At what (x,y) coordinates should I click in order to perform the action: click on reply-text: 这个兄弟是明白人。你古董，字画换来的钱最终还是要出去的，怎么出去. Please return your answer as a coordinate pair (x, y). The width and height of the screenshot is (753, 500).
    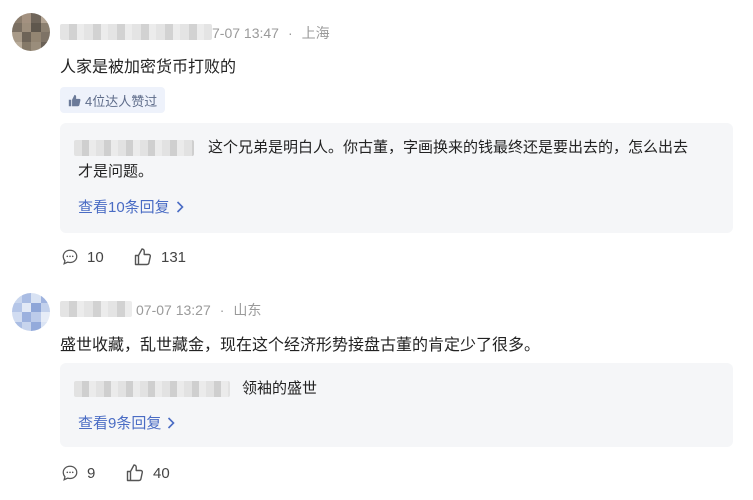
    Looking at the image, I should click on (448, 148).